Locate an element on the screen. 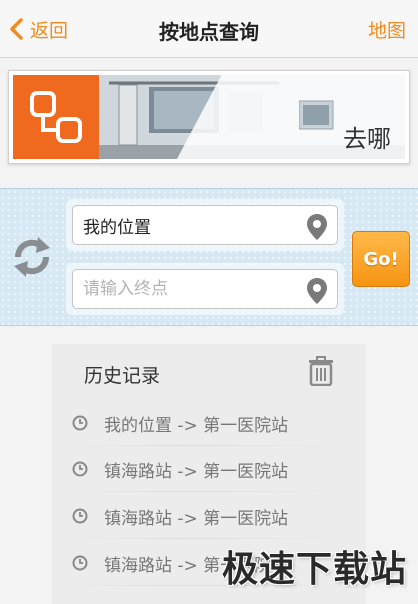 Image resolution: width=418 pixels, height=604 pixels. end-field-wrap is located at coordinates (205, 289).